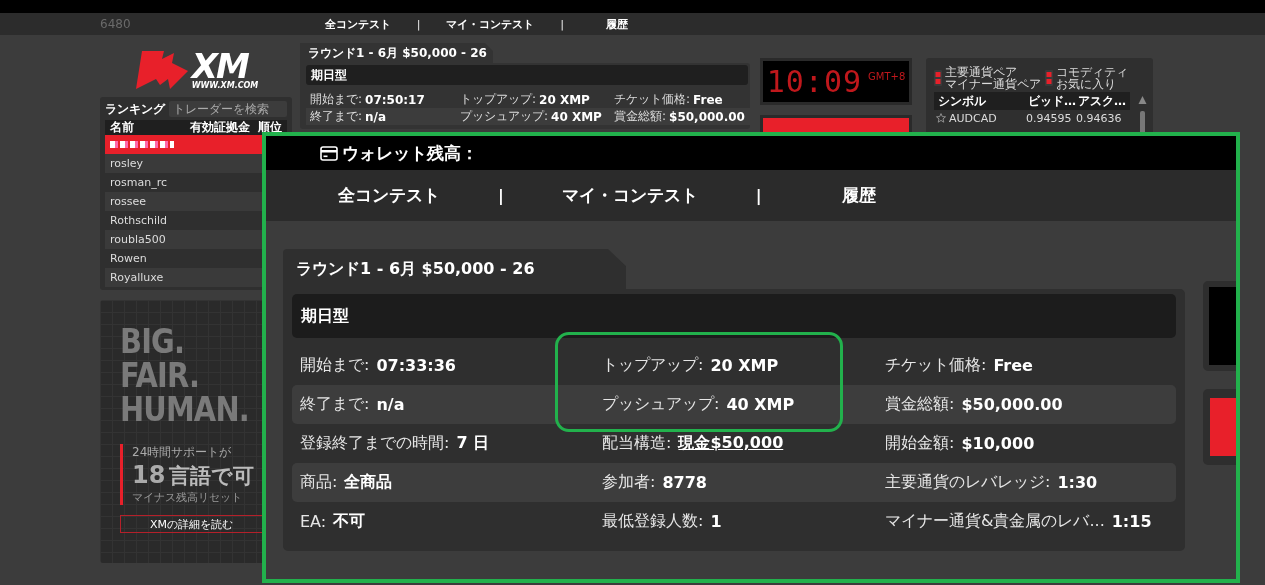  Describe the element at coordinates (395, 99) in the screenshot. I see `field-value: 07:50:17` at that location.